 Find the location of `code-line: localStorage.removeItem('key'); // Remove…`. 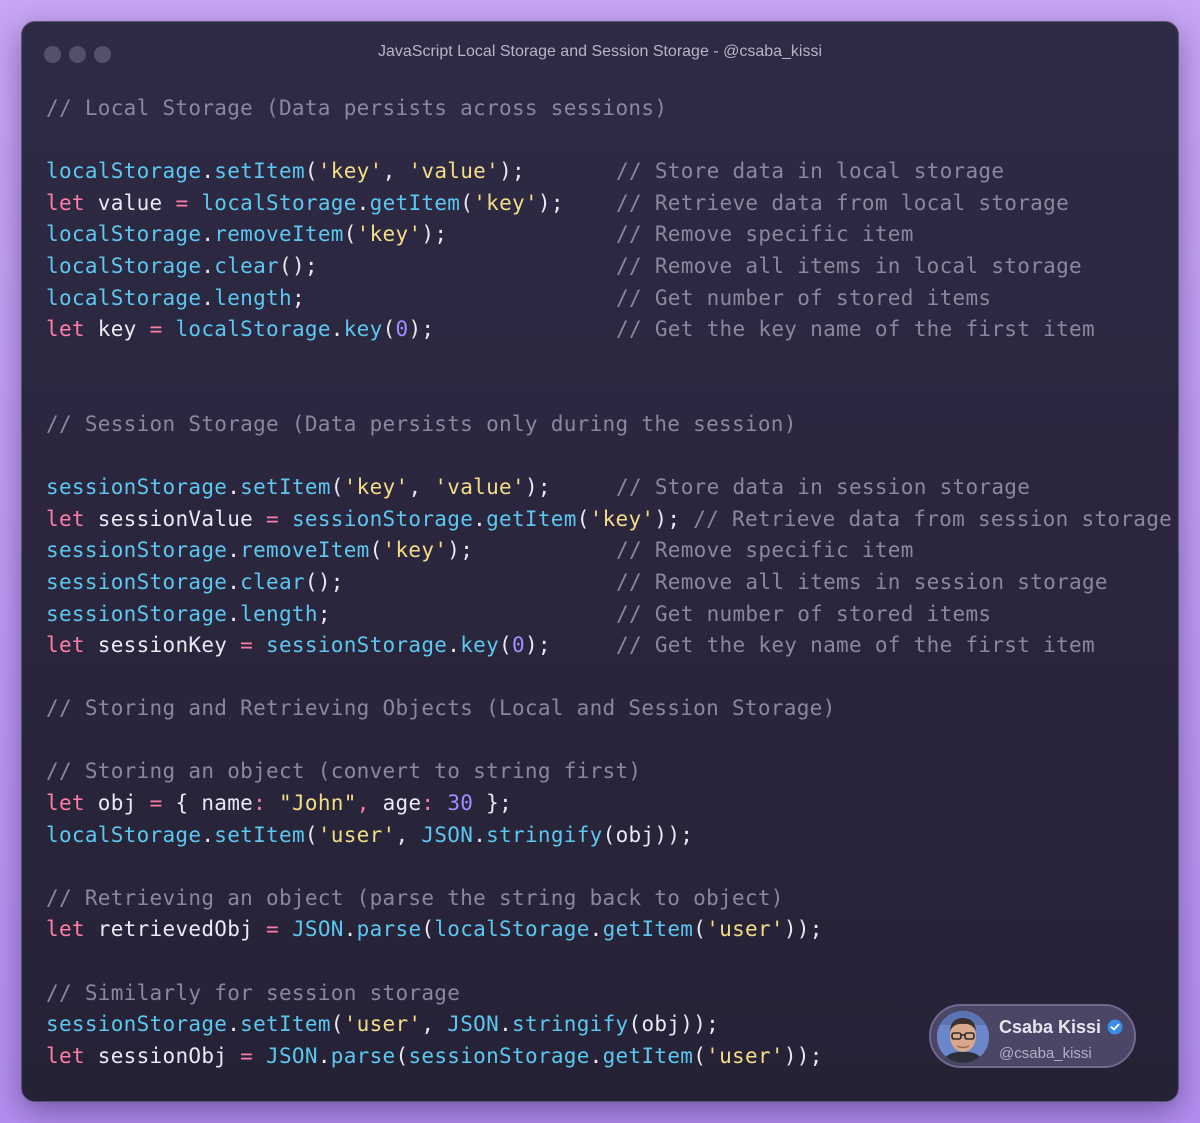

code-line: localStorage.removeItem('key'); // Remove… is located at coordinates (612, 235).